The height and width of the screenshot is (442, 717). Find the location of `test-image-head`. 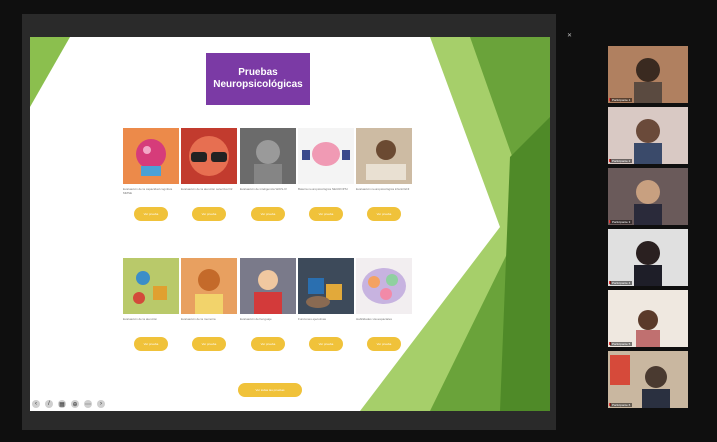

test-image-head is located at coordinates (268, 156).